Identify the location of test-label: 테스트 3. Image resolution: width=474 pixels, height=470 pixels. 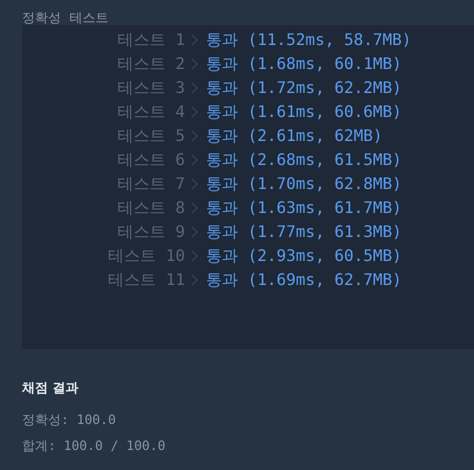
(150, 88).